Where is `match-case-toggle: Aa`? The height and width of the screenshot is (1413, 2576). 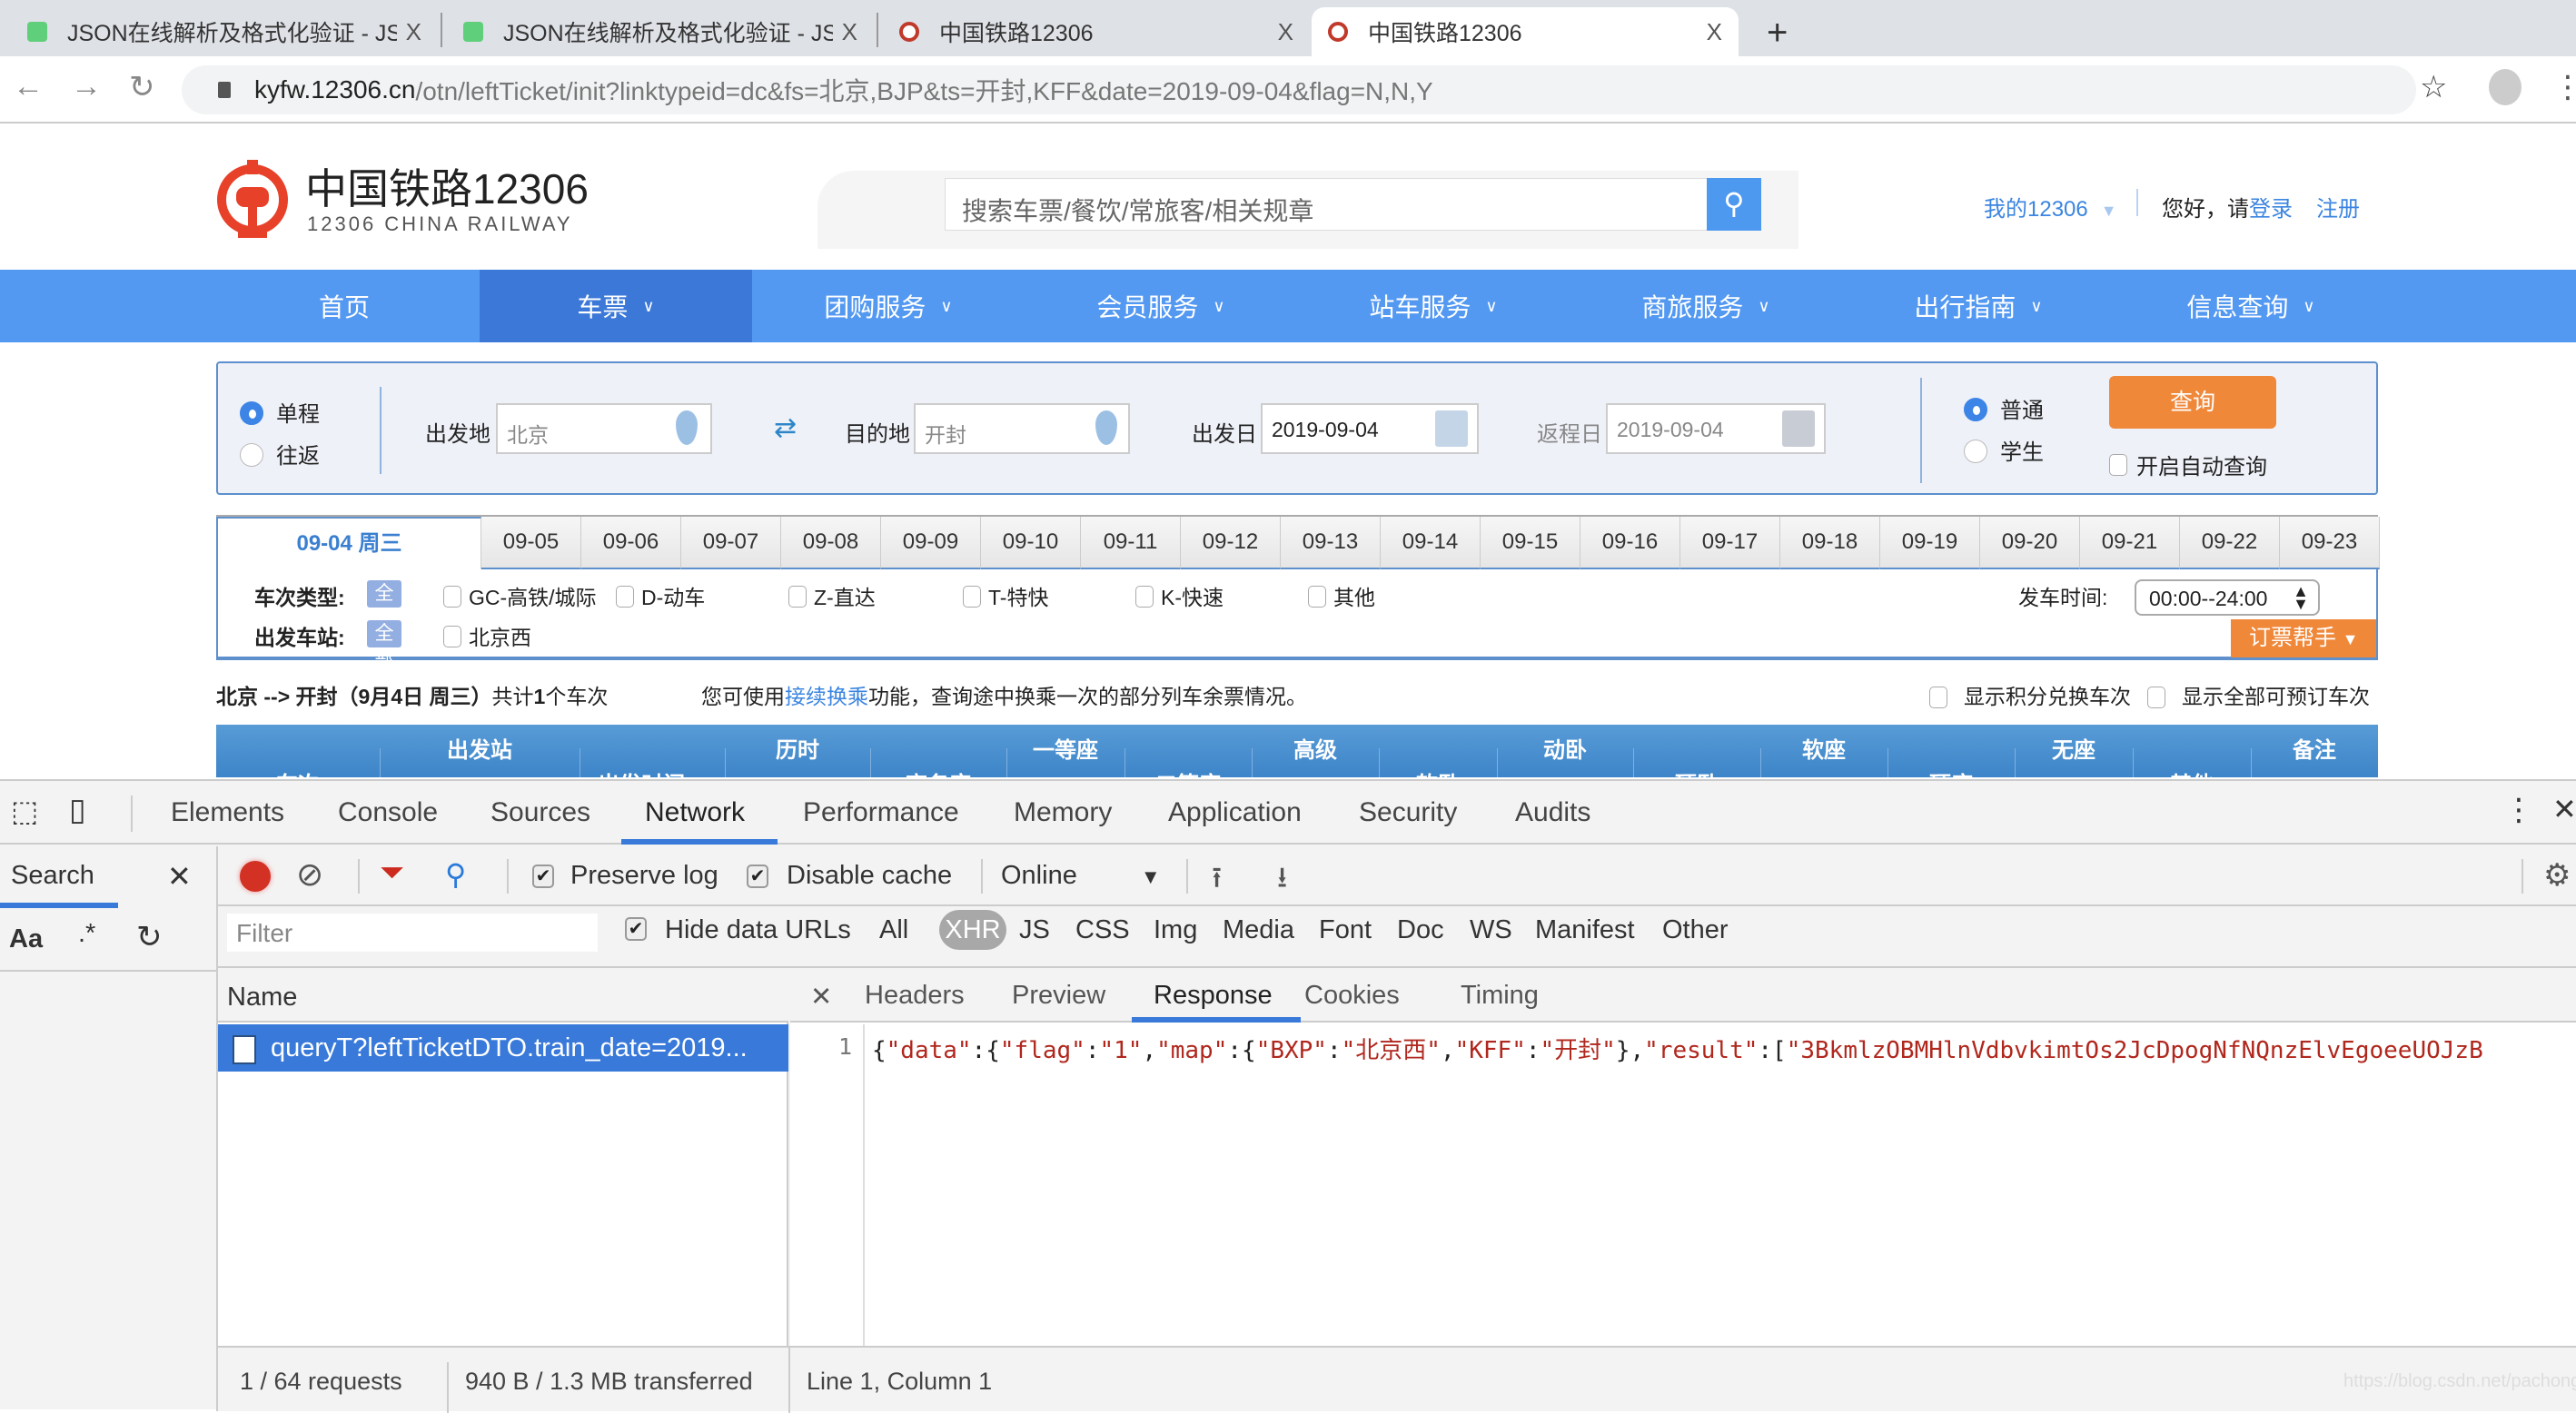 match-case-toggle: Aa is located at coordinates (26, 939).